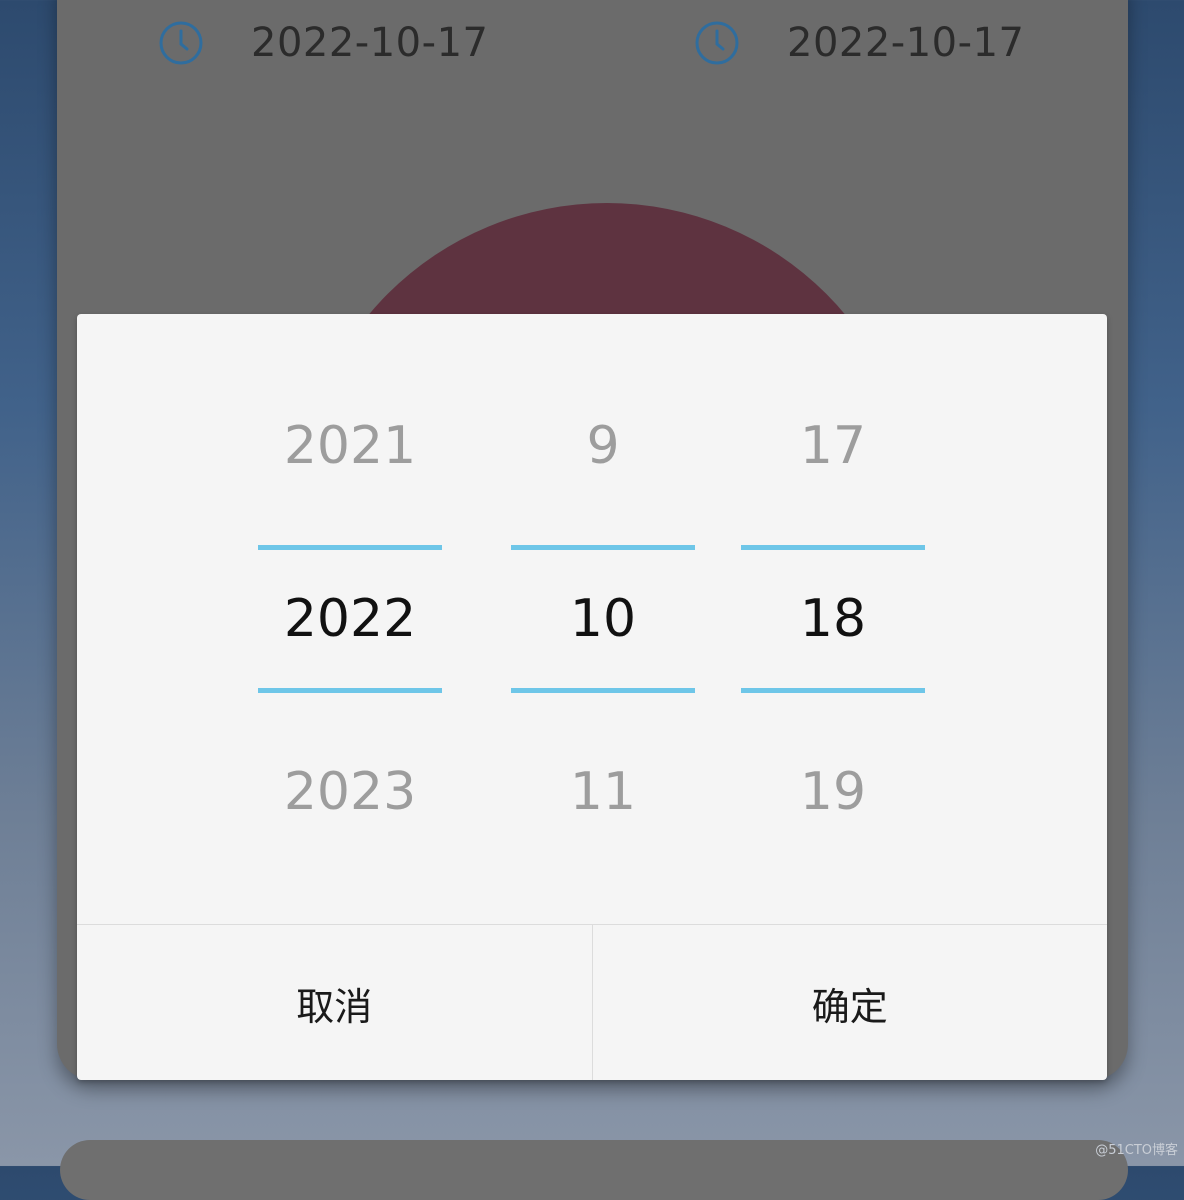 The image size is (1184, 1200). I want to click on year-selected-option: 2022, so click(350, 619).